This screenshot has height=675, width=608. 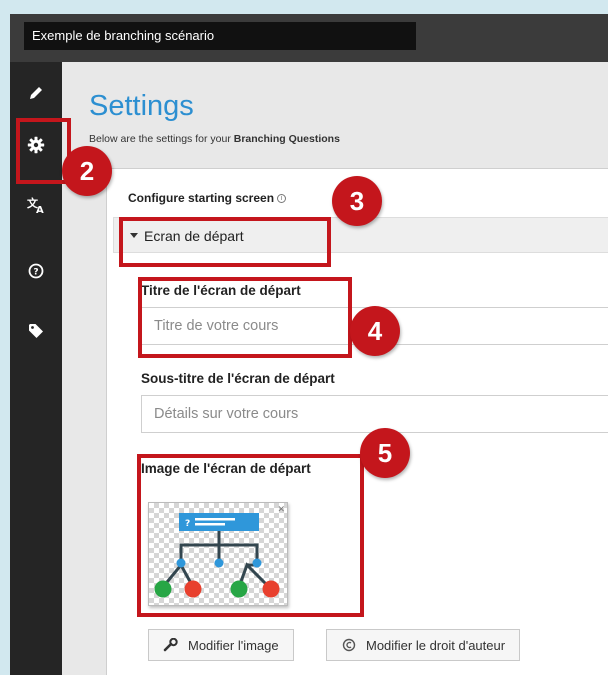 I want to click on page-title: Settings, so click(x=141, y=106).